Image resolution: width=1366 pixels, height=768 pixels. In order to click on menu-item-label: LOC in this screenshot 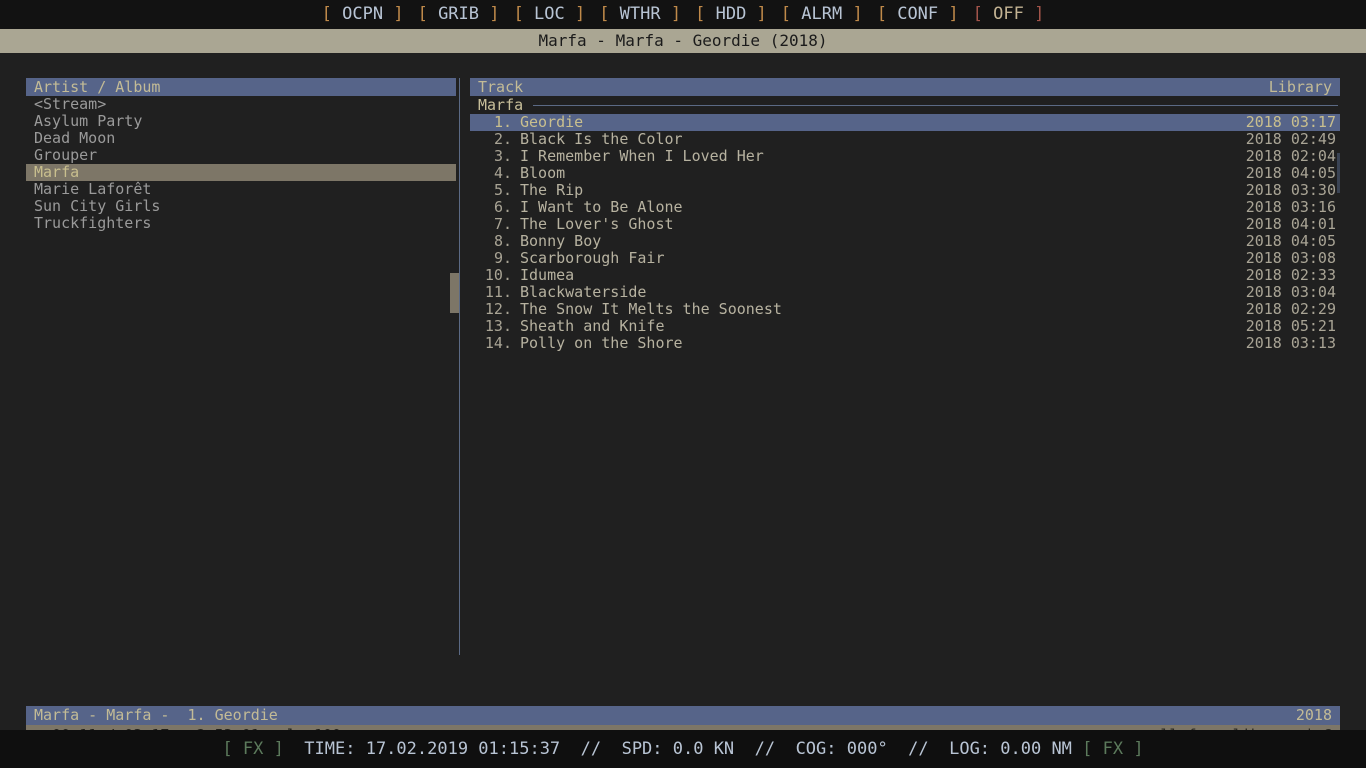, I will do `click(549, 14)`.